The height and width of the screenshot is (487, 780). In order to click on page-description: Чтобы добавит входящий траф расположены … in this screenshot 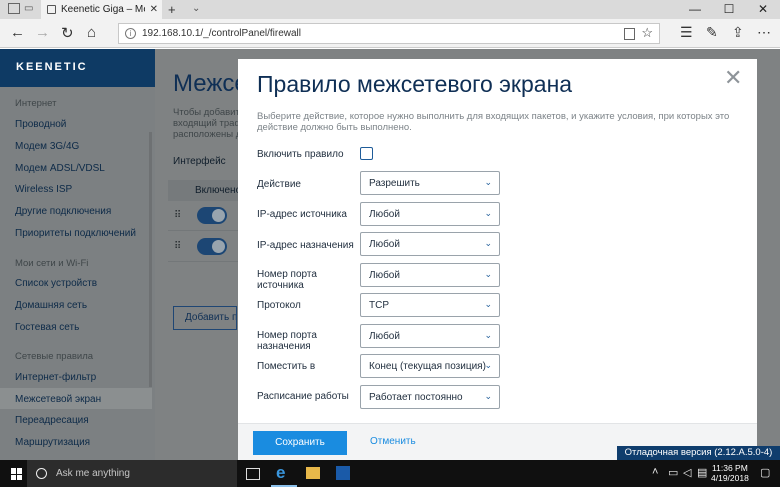, I will do `click(208, 123)`.